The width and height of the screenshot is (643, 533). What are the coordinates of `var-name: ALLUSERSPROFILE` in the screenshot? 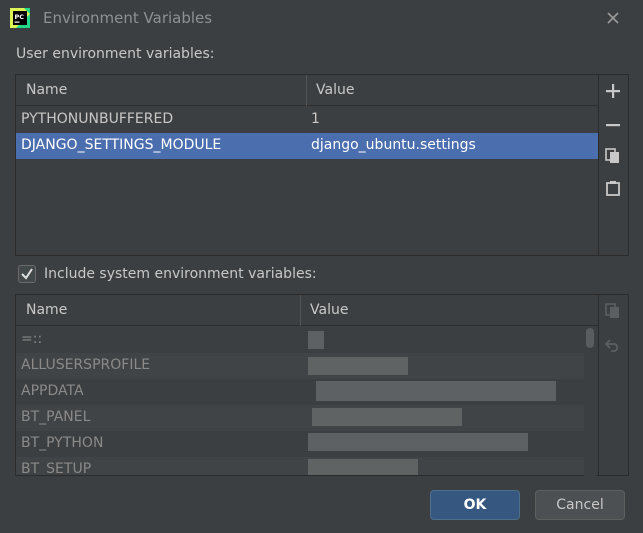 It's located at (86, 365).